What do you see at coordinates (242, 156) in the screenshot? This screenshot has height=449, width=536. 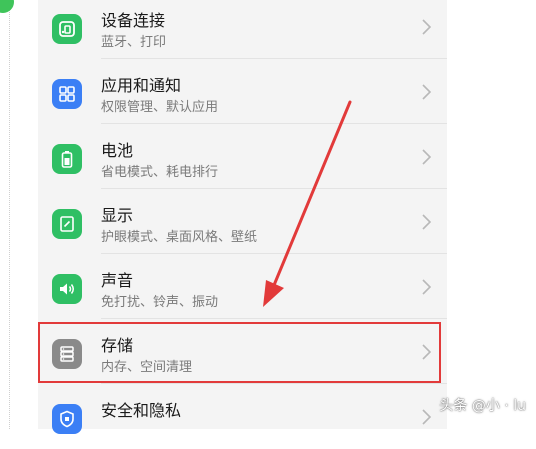 I see `settings-item-battery: 电池 省电模式、耗电排行` at bounding box center [242, 156].